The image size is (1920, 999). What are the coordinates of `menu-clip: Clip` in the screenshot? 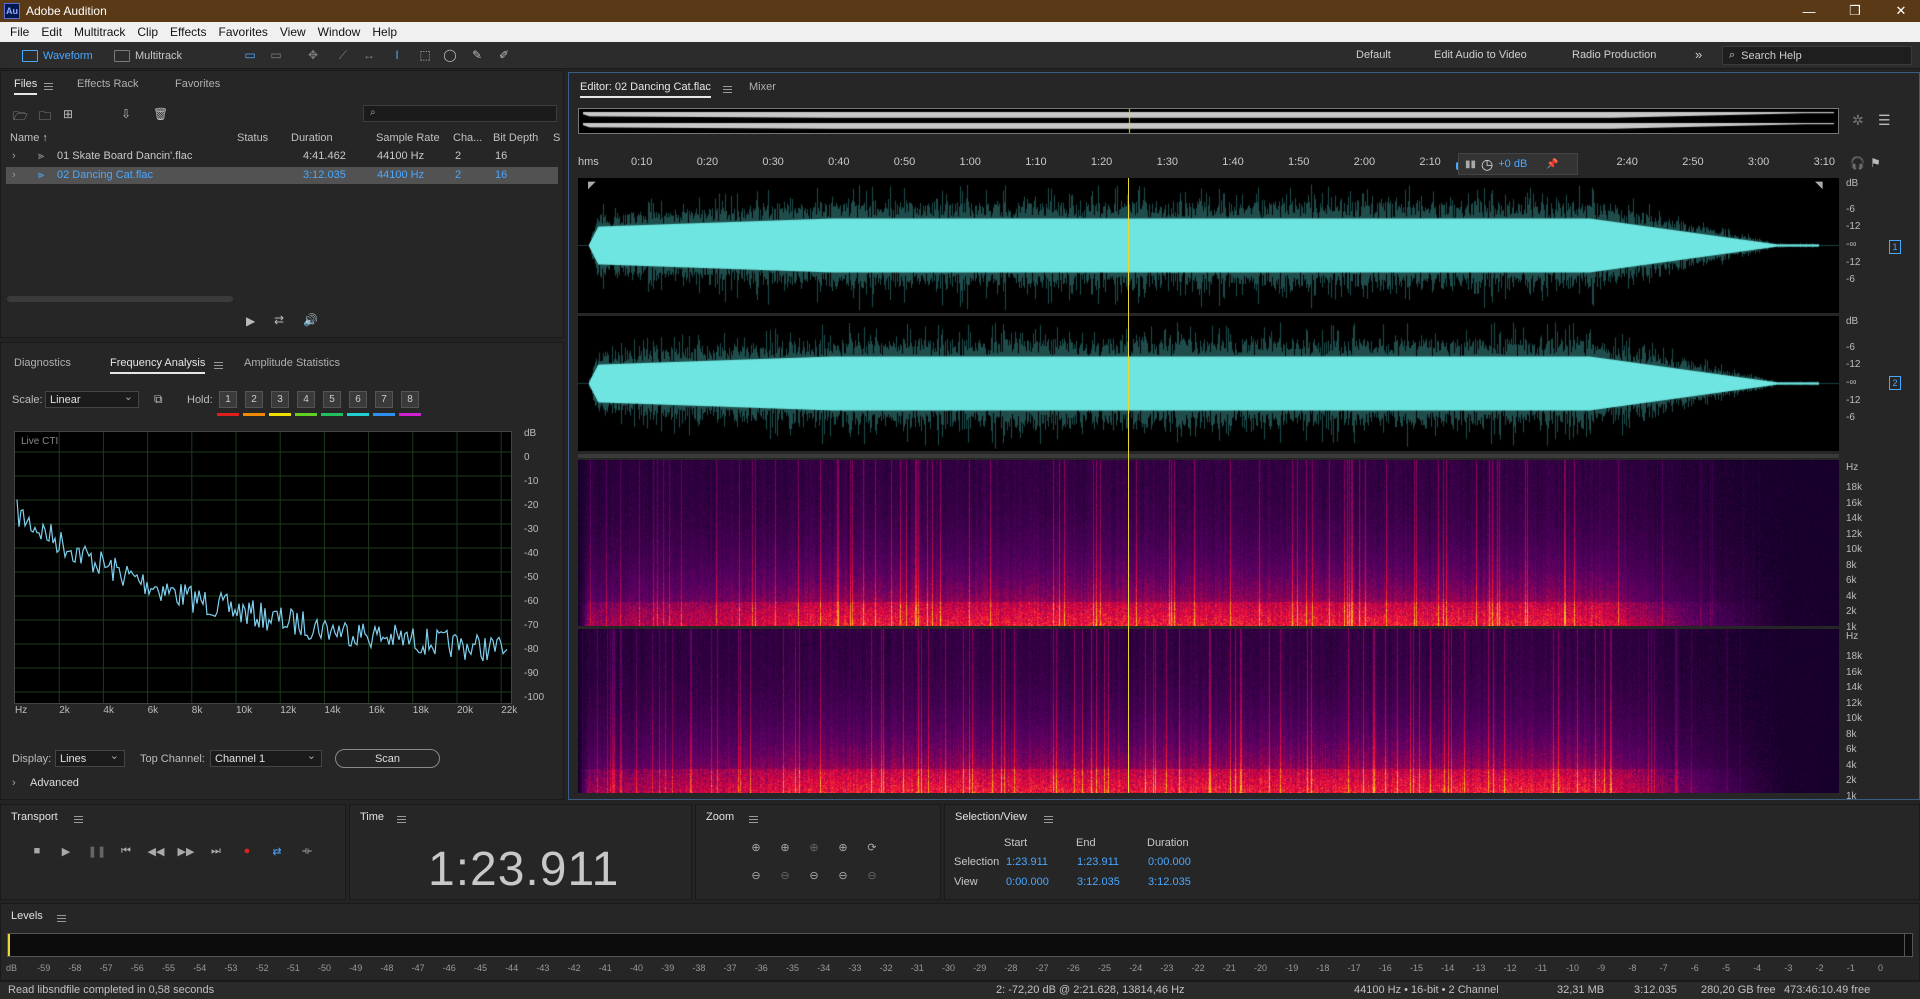 It's located at (147, 32).